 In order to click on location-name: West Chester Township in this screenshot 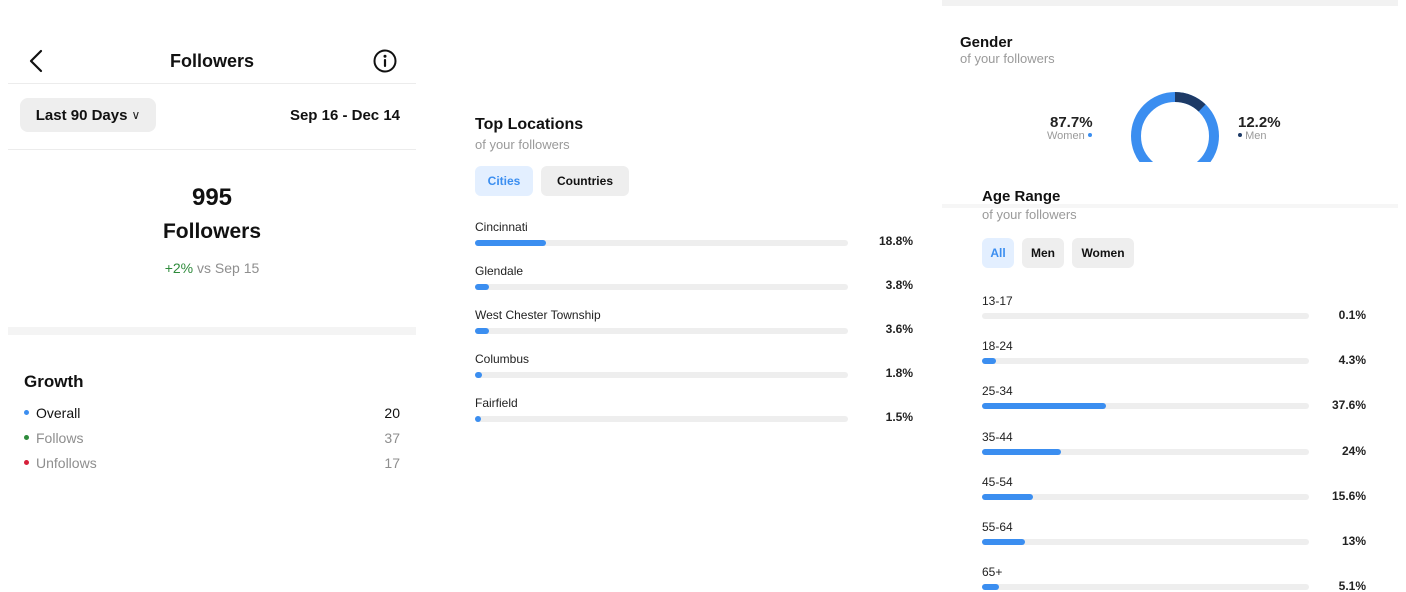, I will do `click(538, 315)`.